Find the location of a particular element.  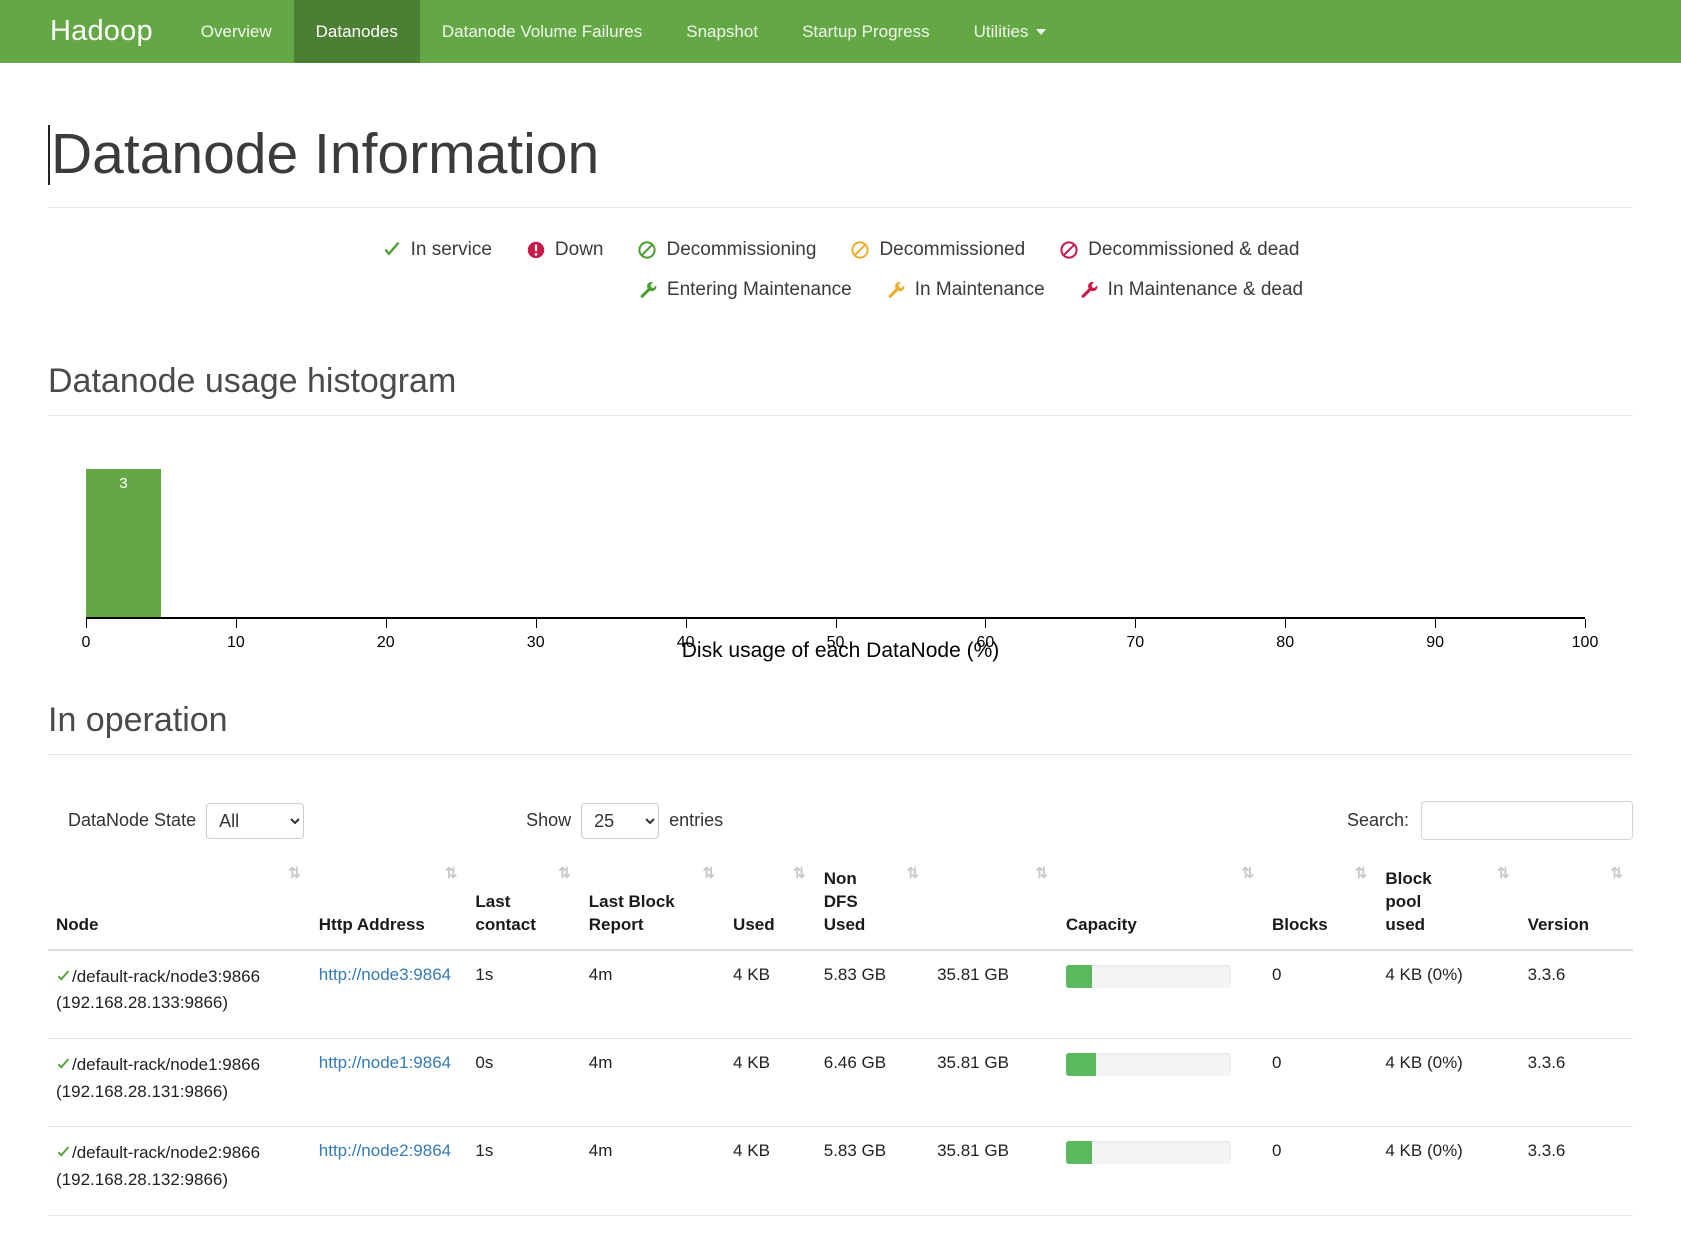

brand-logo: Hadoop is located at coordinates (108, 31).